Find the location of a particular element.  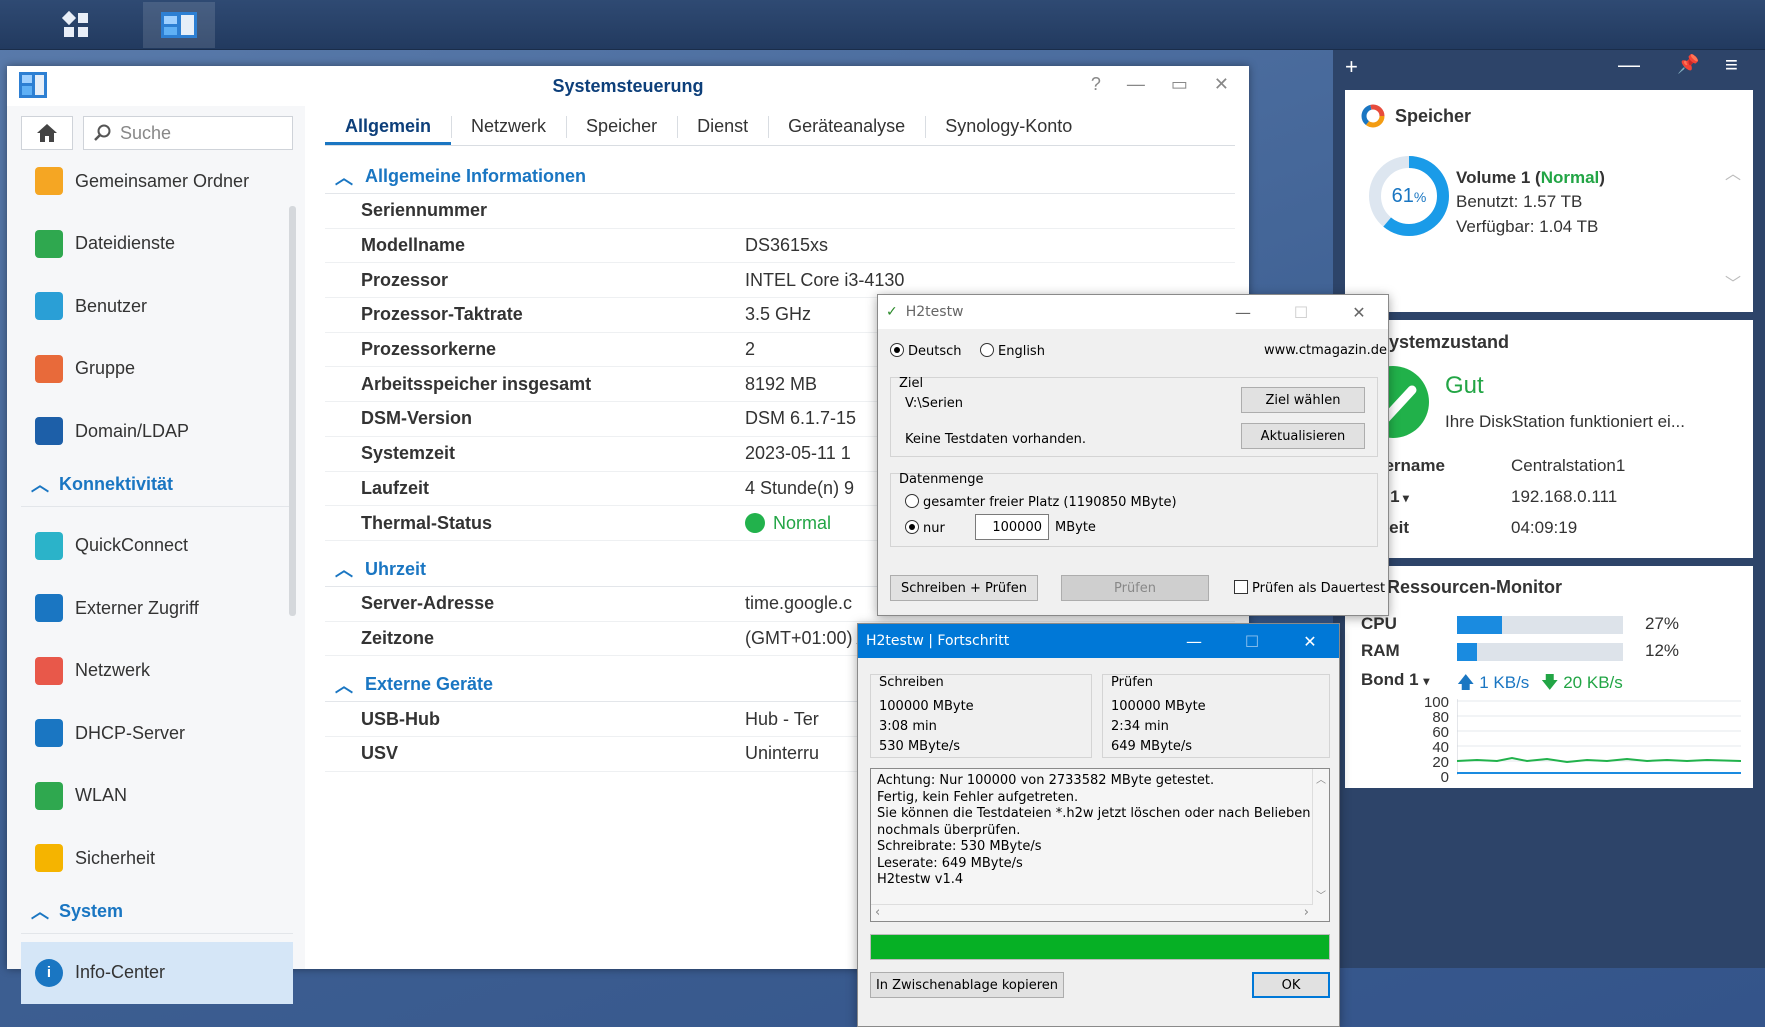

section-system: ︿ System is located at coordinates (157, 912).